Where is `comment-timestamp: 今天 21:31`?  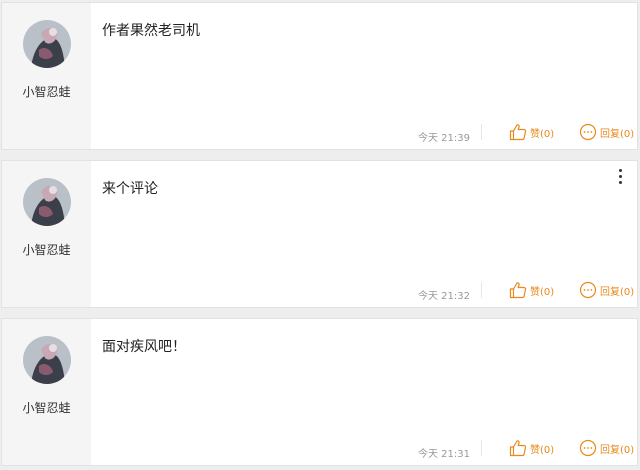 comment-timestamp: 今天 21:31 is located at coordinates (444, 454).